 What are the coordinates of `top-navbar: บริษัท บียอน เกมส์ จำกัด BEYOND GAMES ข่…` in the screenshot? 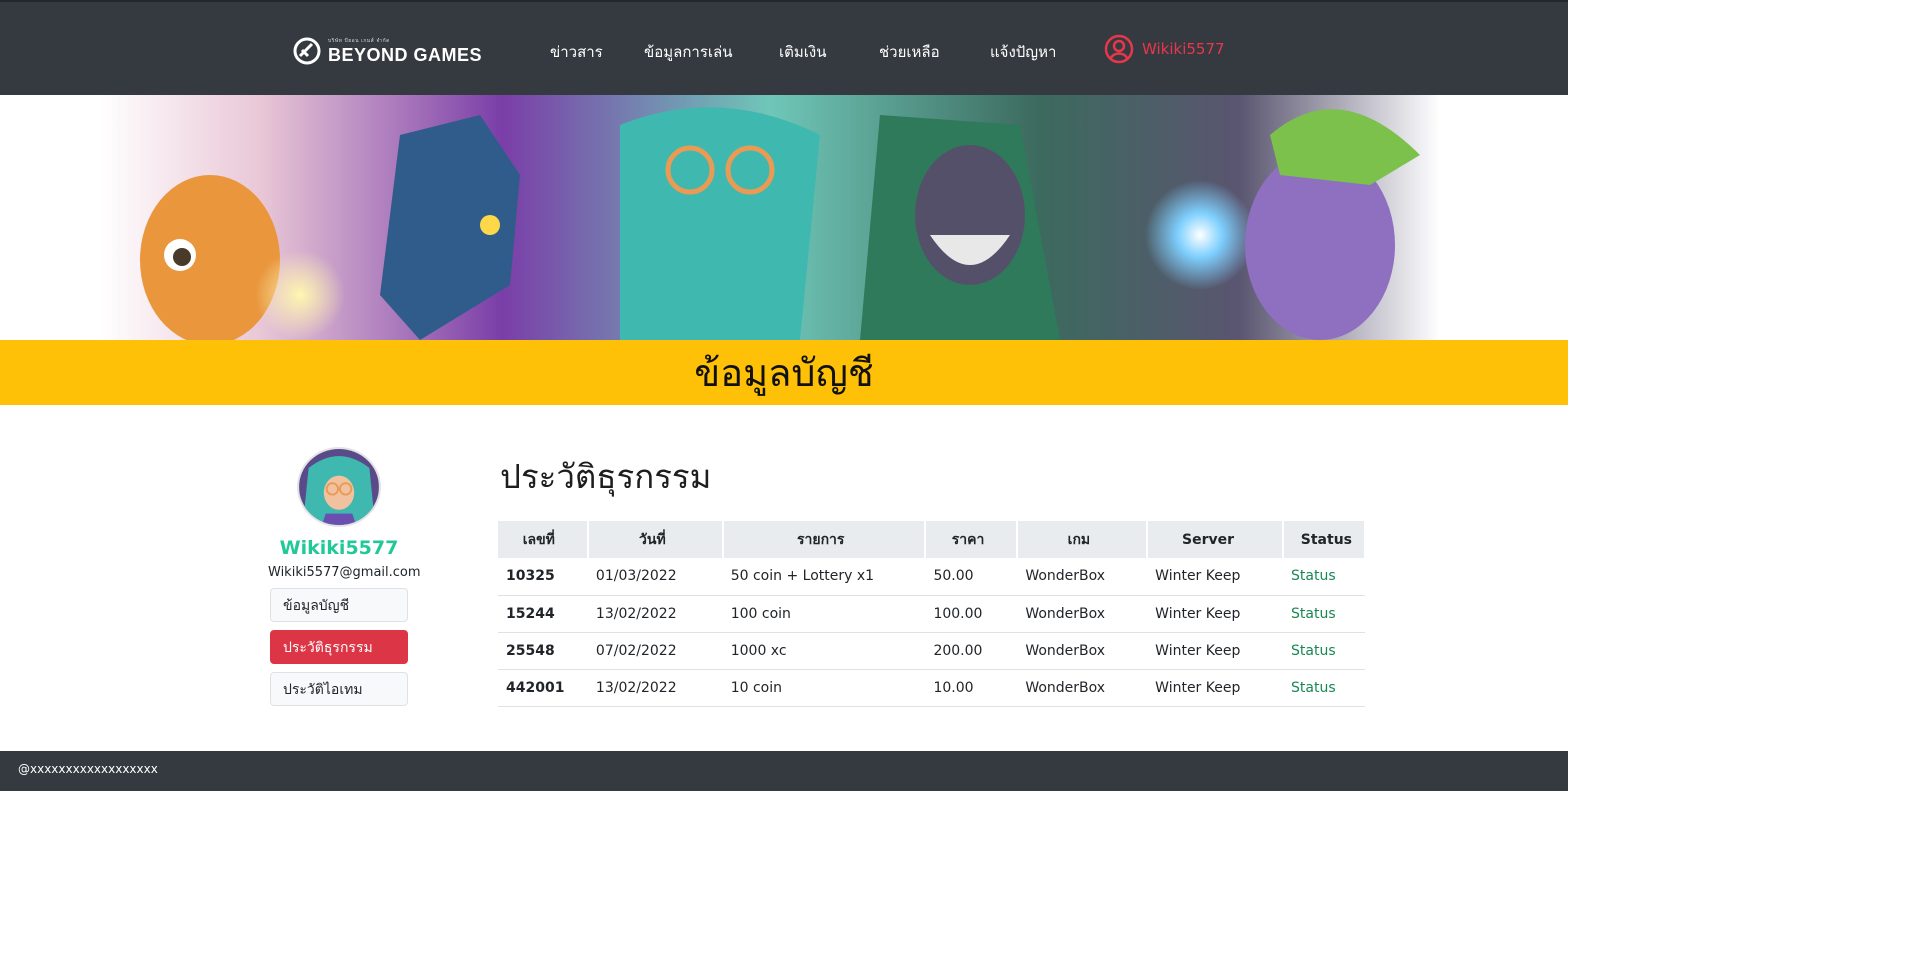 It's located at (784, 47).